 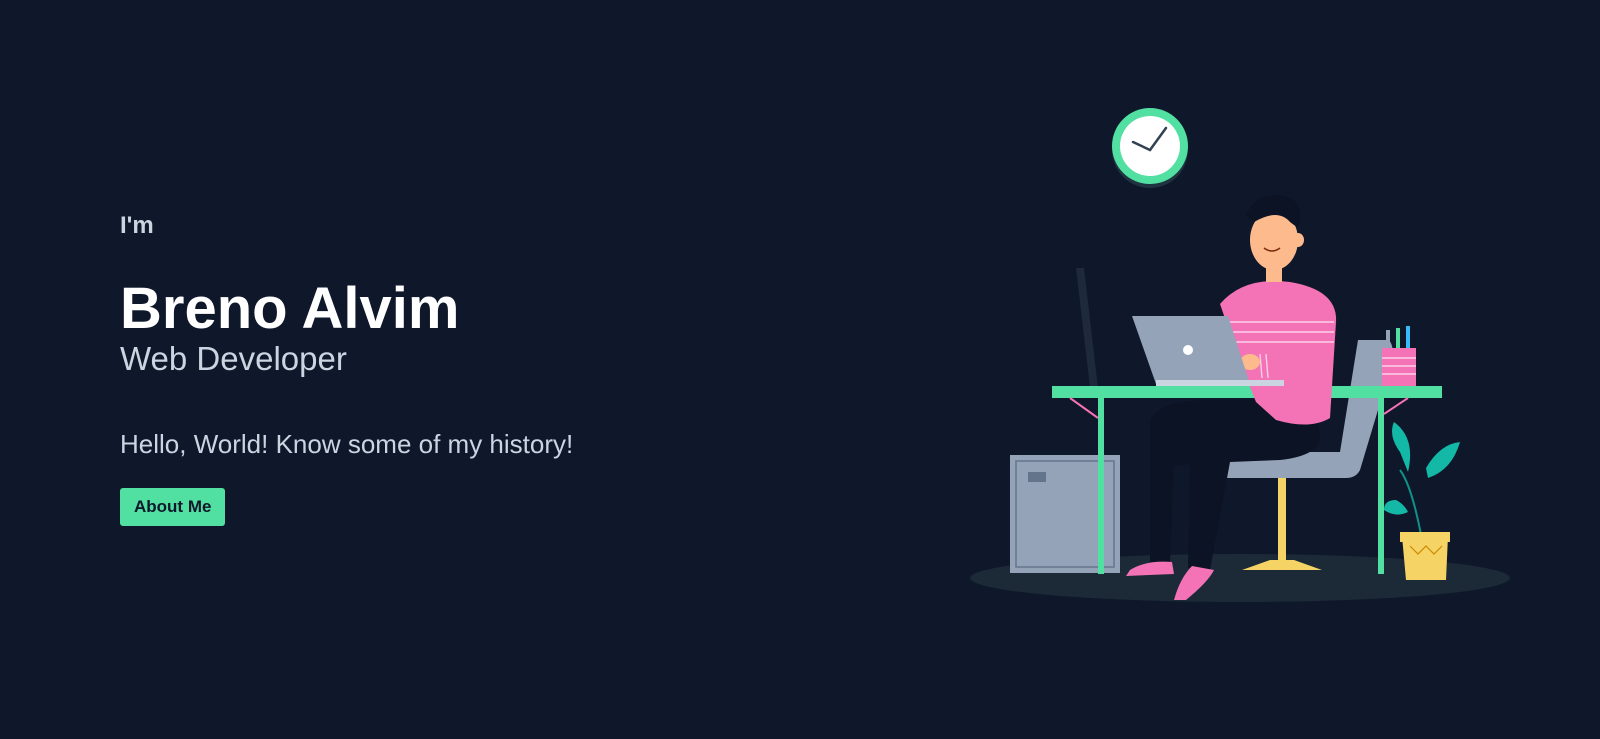 I want to click on hero-tagline: Hello, World! Know some of my history!, so click(x=347, y=444).